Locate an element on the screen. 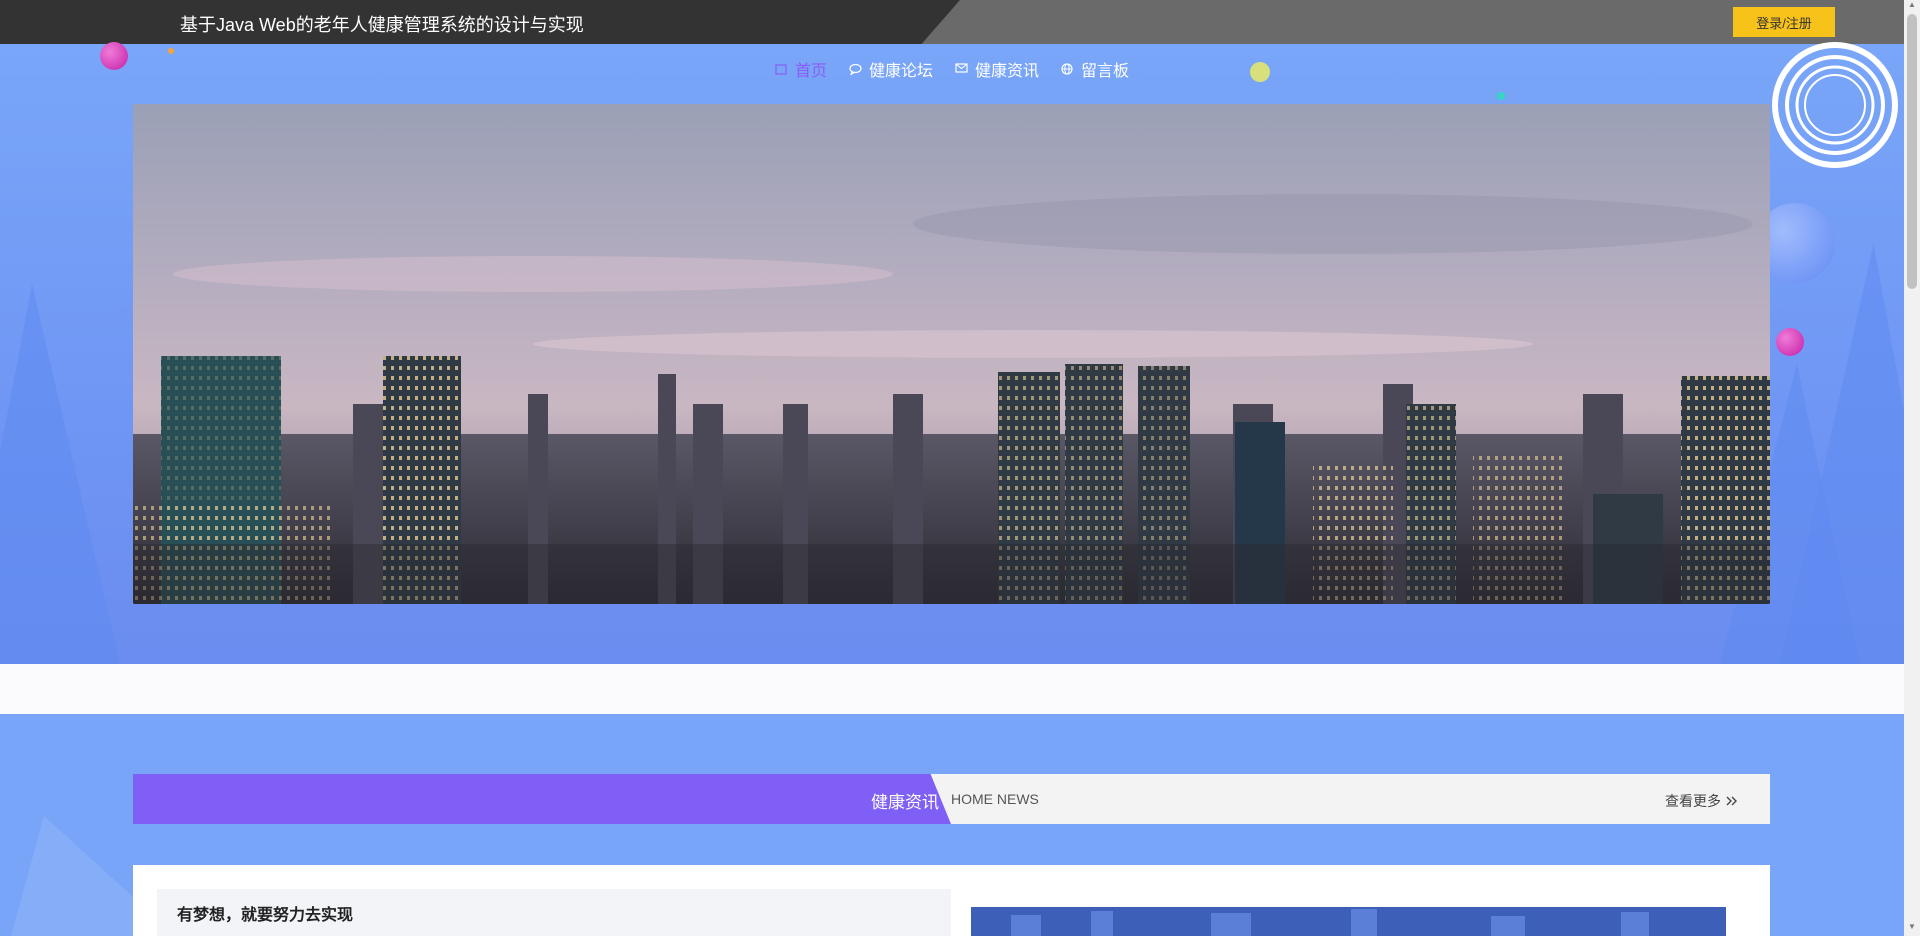 This screenshot has width=1920, height=936. nav-item-home: 首页 is located at coordinates (801, 69).